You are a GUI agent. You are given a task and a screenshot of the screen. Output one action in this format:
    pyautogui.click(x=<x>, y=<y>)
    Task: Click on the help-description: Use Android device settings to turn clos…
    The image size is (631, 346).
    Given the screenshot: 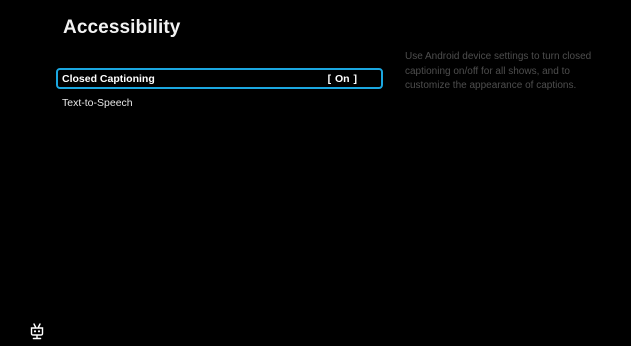 What is the action you would take?
    pyautogui.click(x=498, y=71)
    